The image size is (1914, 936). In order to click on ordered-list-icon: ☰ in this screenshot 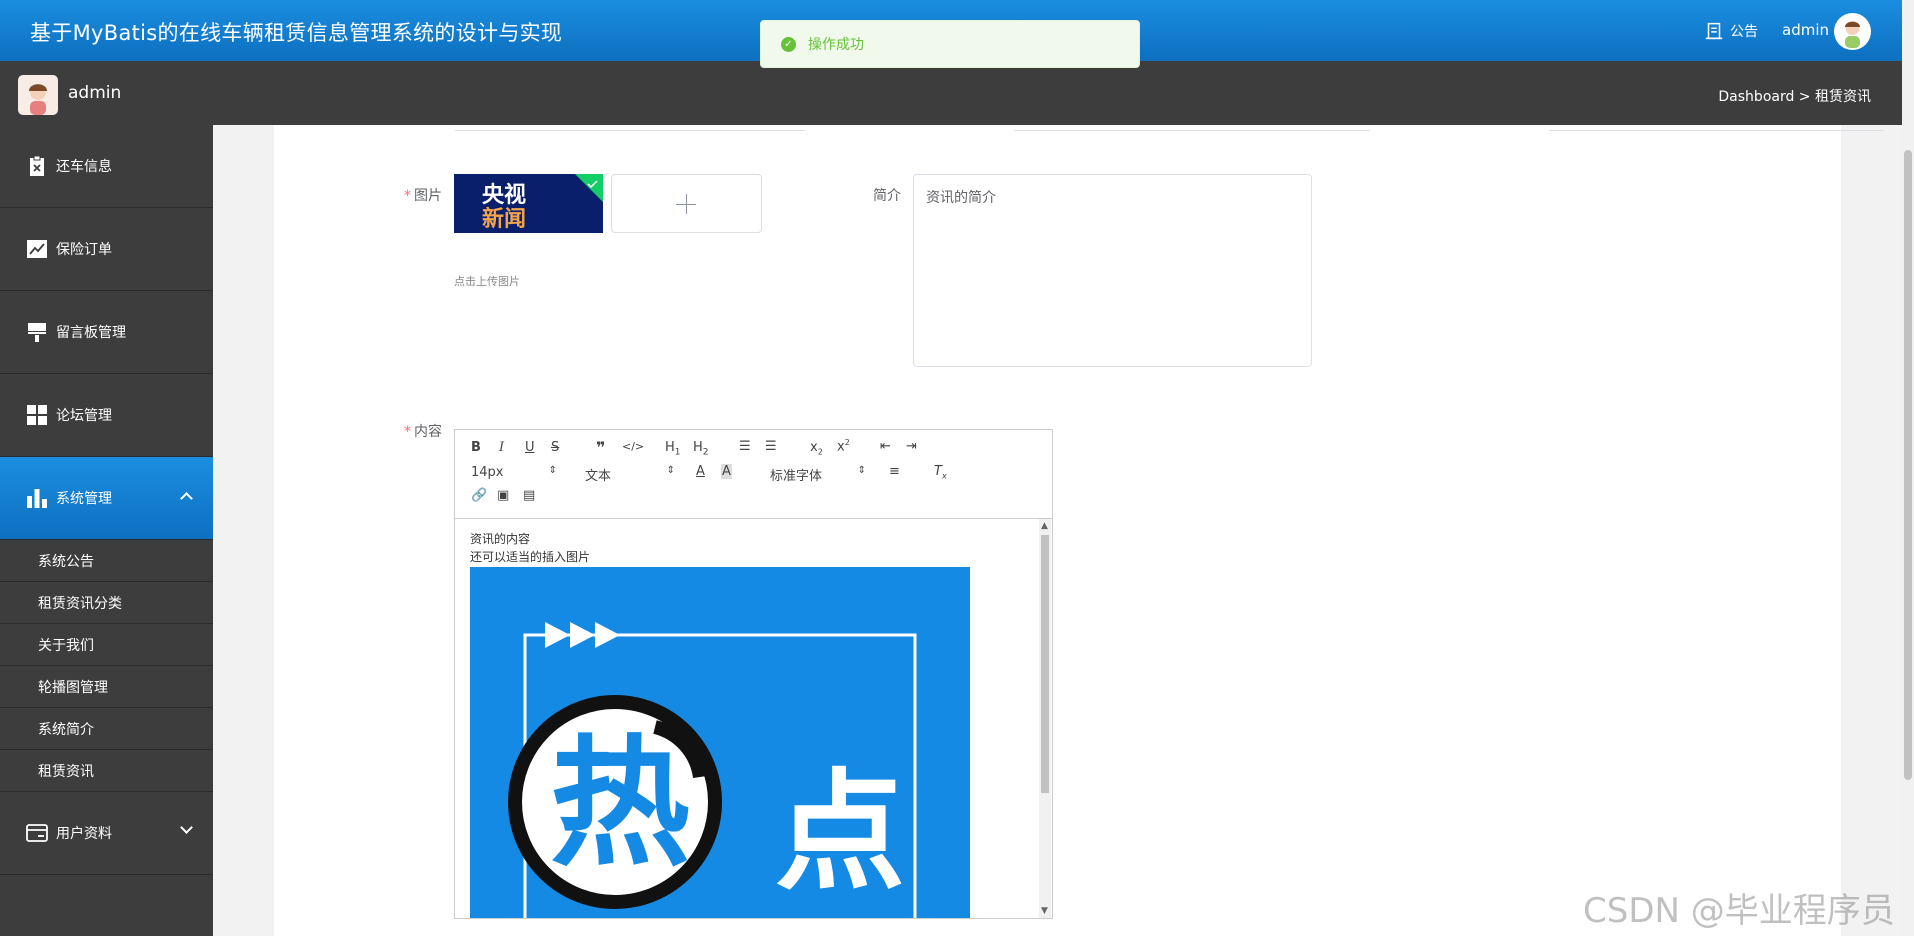, I will do `click(745, 446)`.